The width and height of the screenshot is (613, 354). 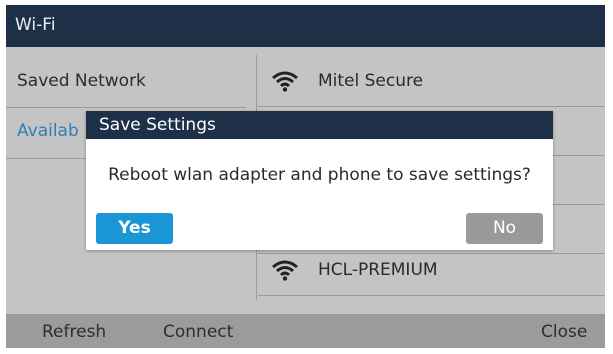 What do you see at coordinates (81, 81) in the screenshot?
I see `menu-item-label: Saved Network` at bounding box center [81, 81].